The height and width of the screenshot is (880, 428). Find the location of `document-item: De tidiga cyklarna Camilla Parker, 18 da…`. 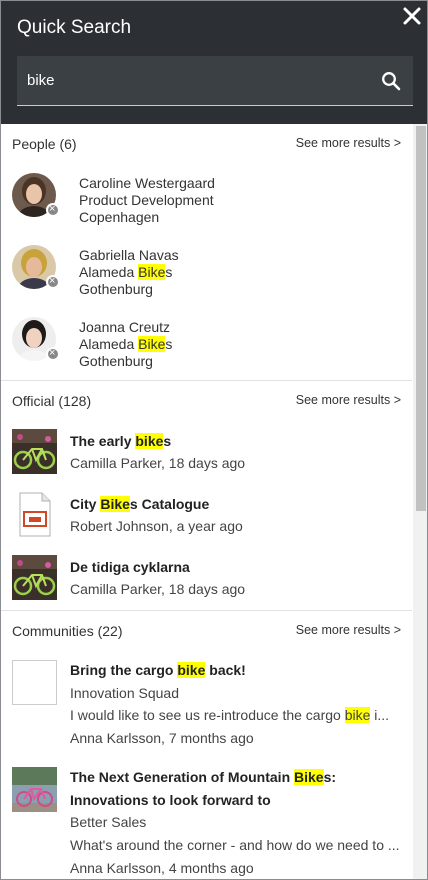

document-item: De tidiga cyklarna Camilla Parker, 18 da… is located at coordinates (206, 586).